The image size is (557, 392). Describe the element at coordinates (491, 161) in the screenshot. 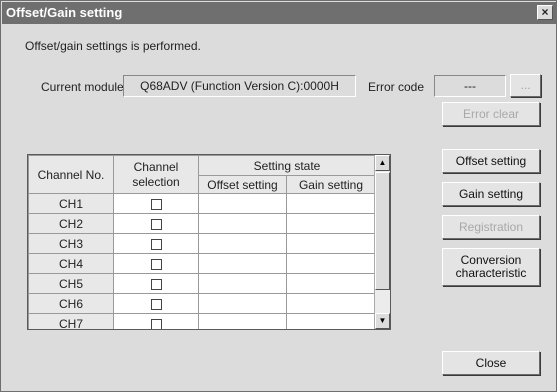

I see `offset-setting-button: Offset setting` at that location.